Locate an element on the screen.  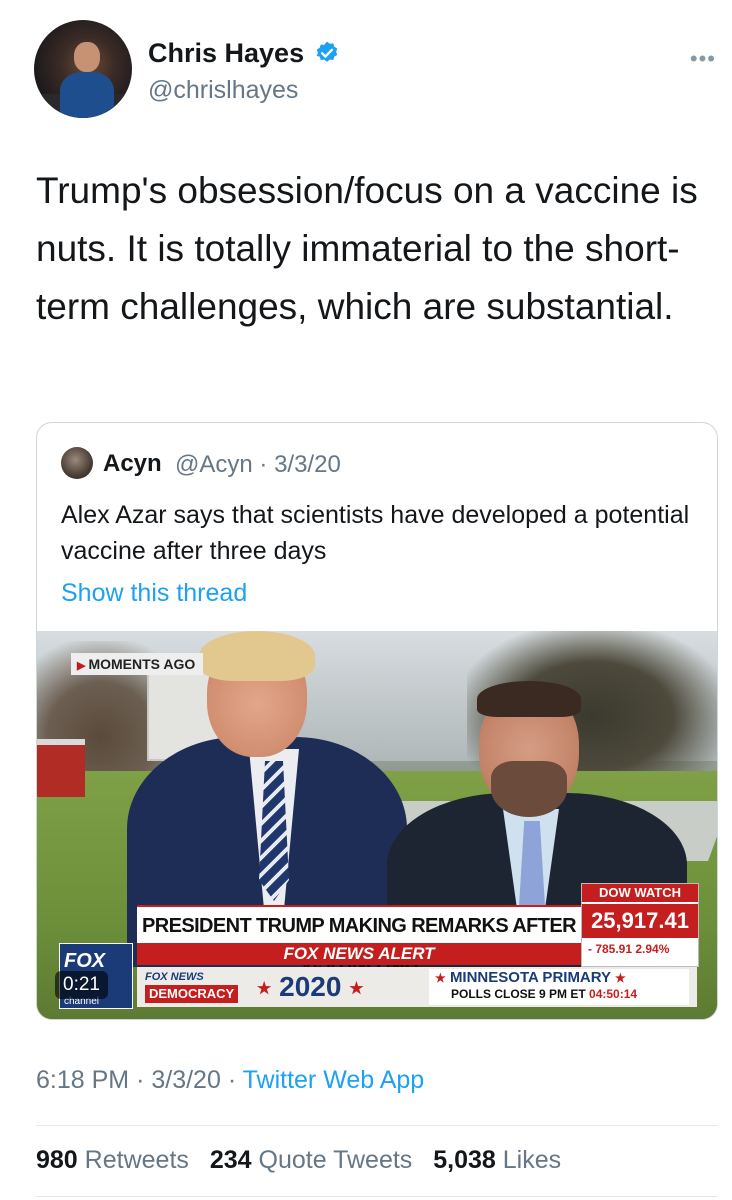
dow-change: - 785.91 2.94% is located at coordinates (629, 949).